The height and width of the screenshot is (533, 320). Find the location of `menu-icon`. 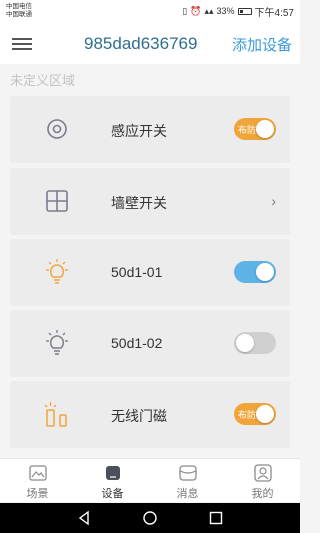

menu-icon is located at coordinates (22, 45).